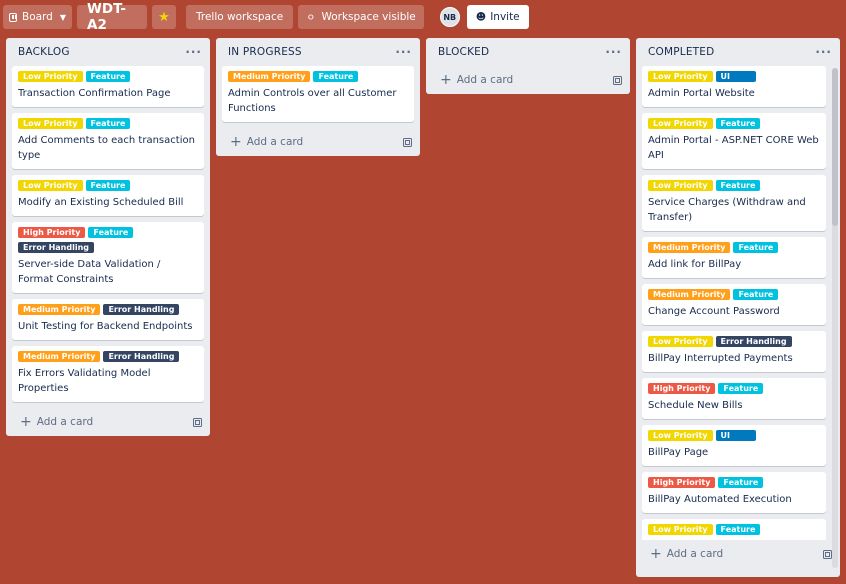 This screenshot has width=846, height=584. I want to click on card-title: Unit Testing for Backend Endpoints, so click(105, 326).